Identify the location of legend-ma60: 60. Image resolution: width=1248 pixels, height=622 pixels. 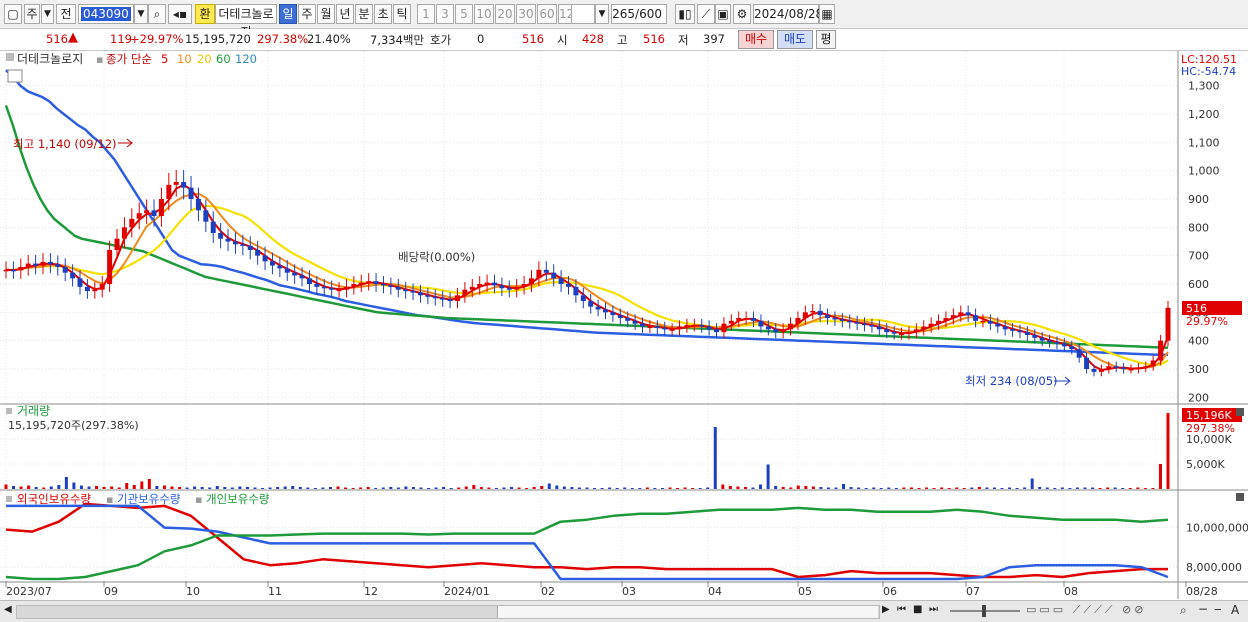
(223, 59).